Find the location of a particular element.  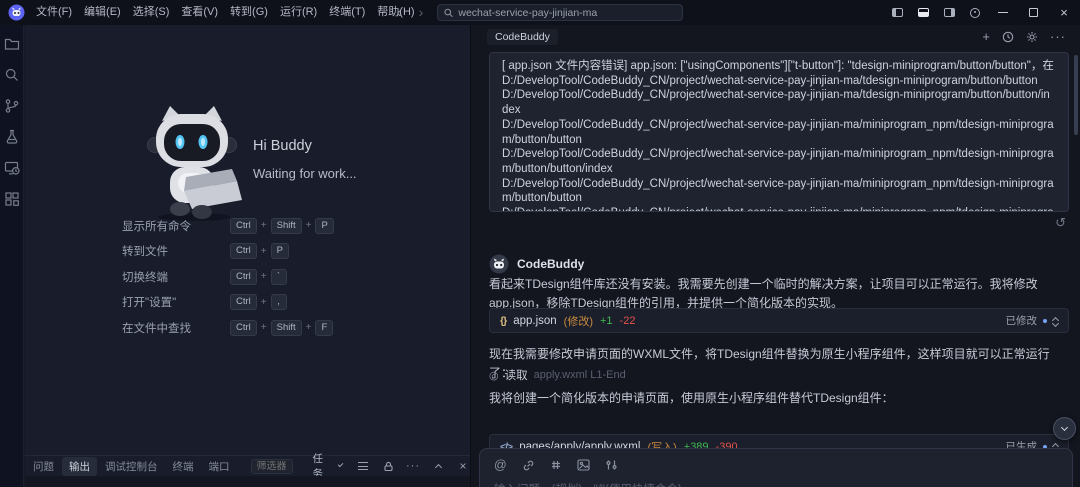

maximize-button is located at coordinates (1033, 12).